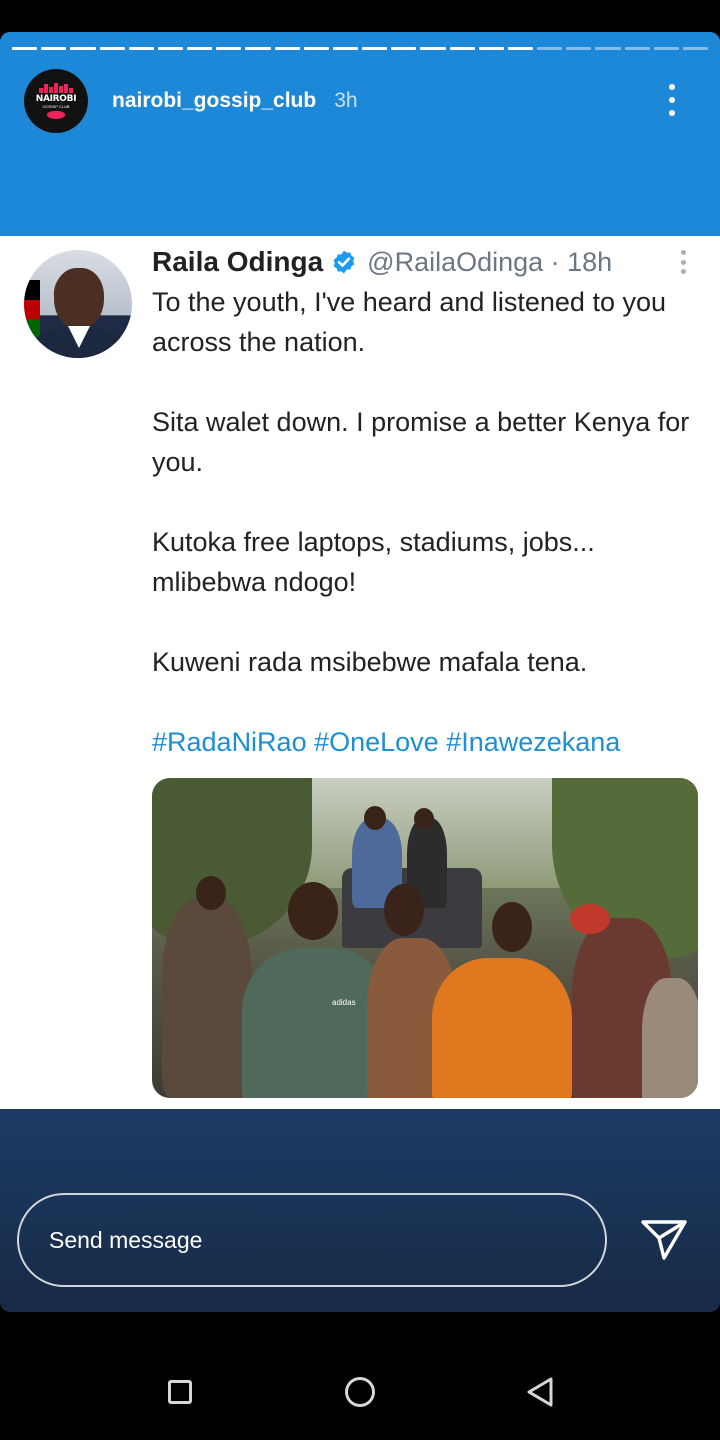 The width and height of the screenshot is (720, 1440). I want to click on system-nav-bar, so click(360, 1390).